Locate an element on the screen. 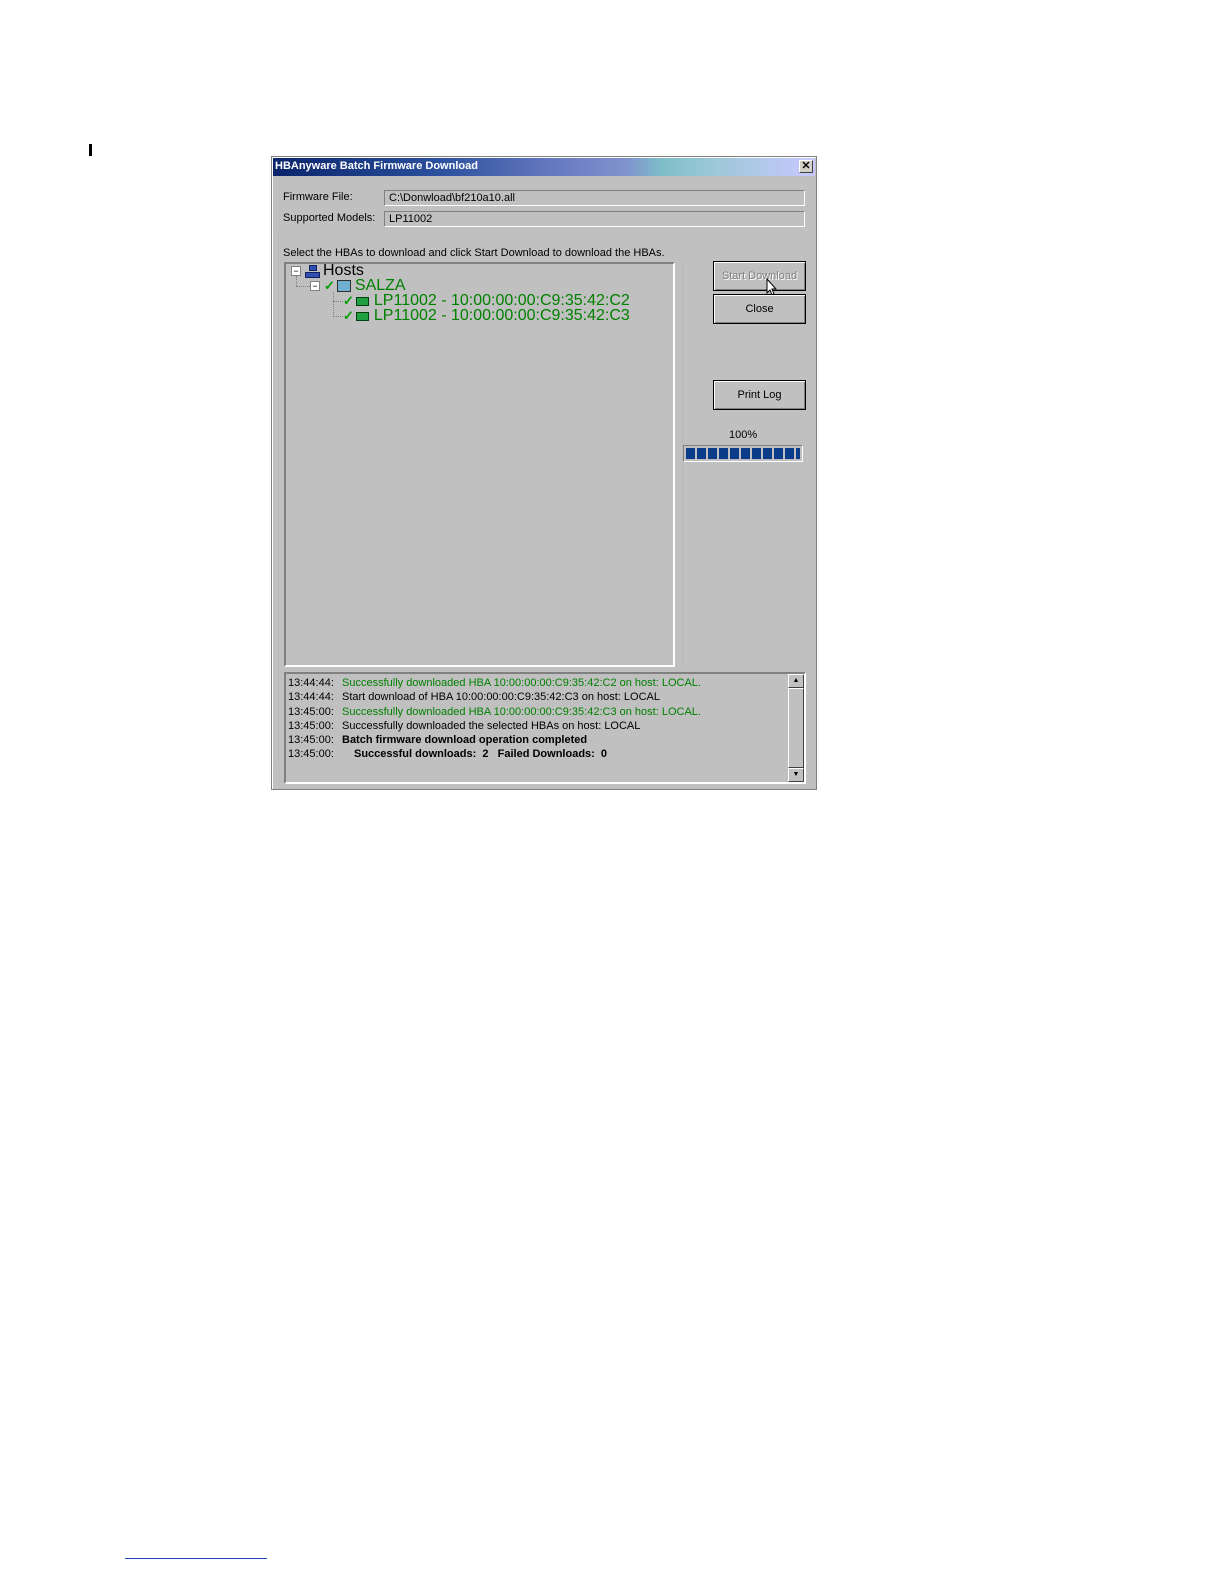  log-scrollbar: ▲ ▼ is located at coordinates (796, 728).